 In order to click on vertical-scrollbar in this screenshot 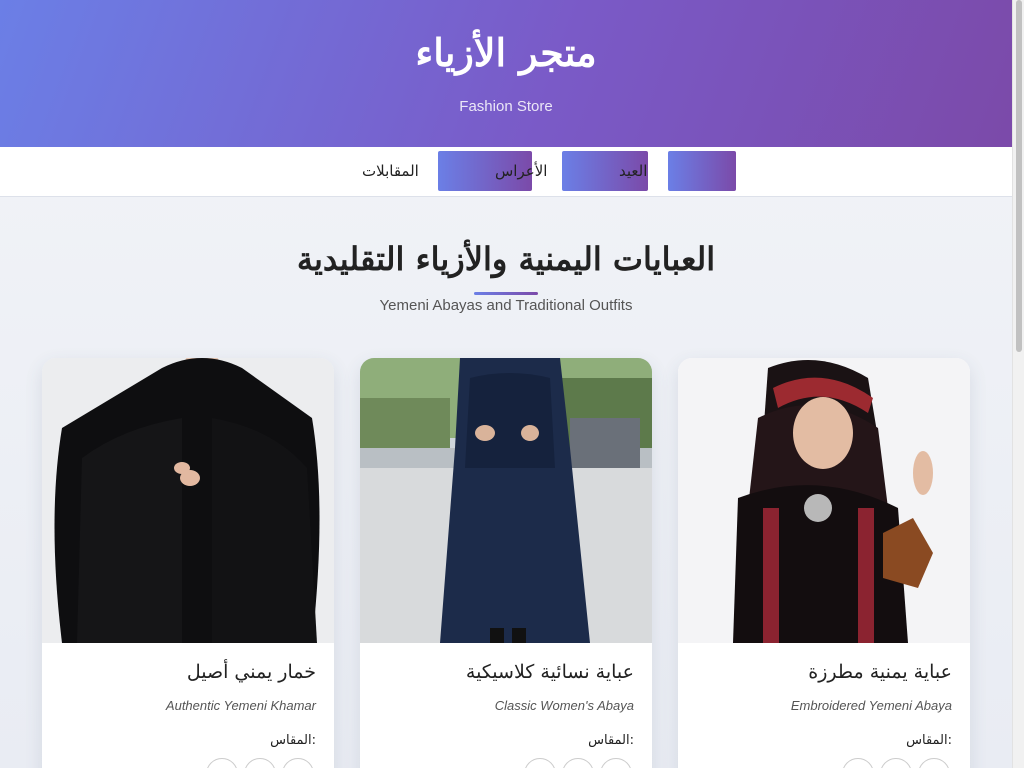, I will do `click(1018, 384)`.